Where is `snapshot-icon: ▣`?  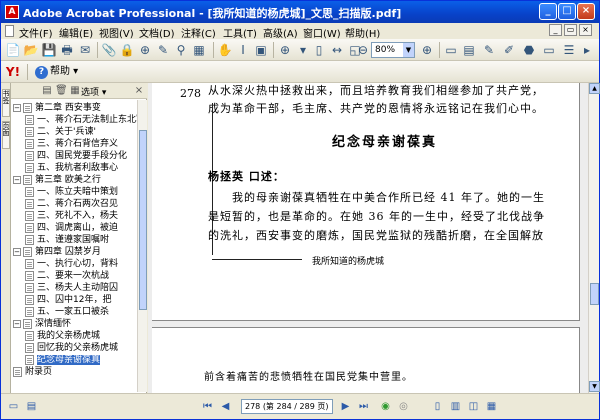
snapshot-icon: ▣ is located at coordinates (261, 50).